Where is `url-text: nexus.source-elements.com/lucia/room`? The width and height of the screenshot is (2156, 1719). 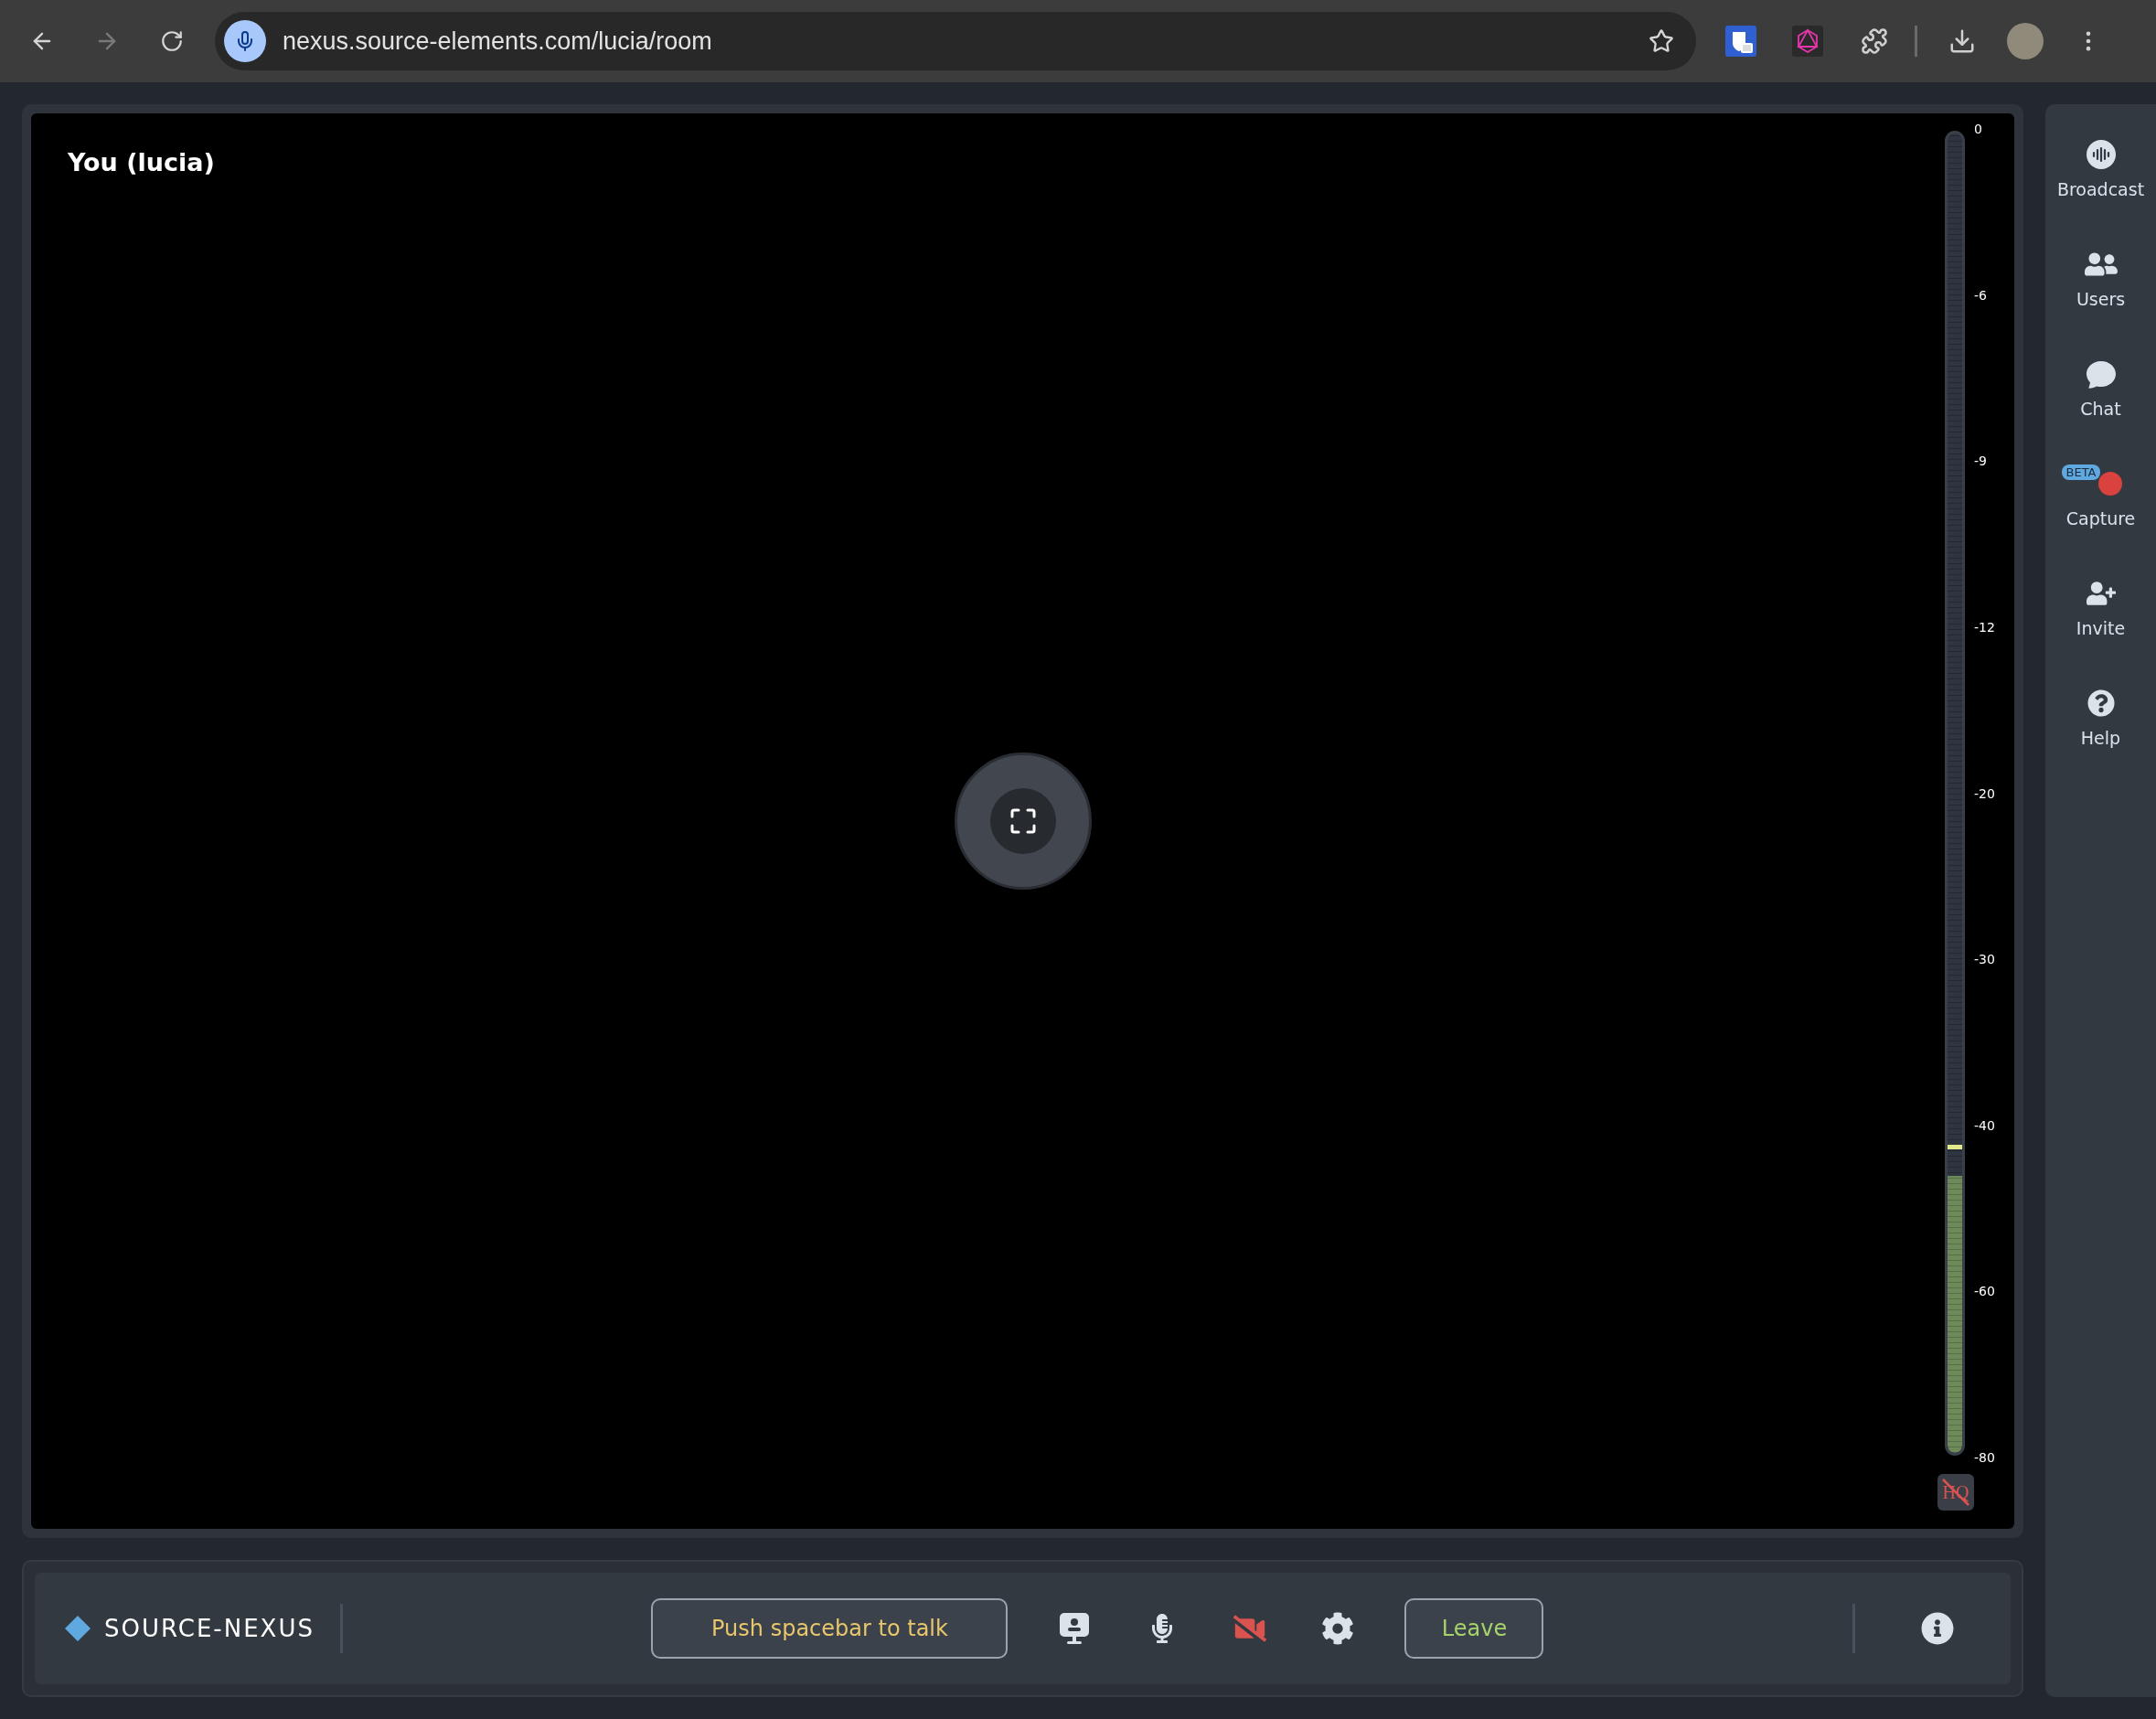
url-text: nexus.source-elements.com/lucia/room is located at coordinates (498, 41).